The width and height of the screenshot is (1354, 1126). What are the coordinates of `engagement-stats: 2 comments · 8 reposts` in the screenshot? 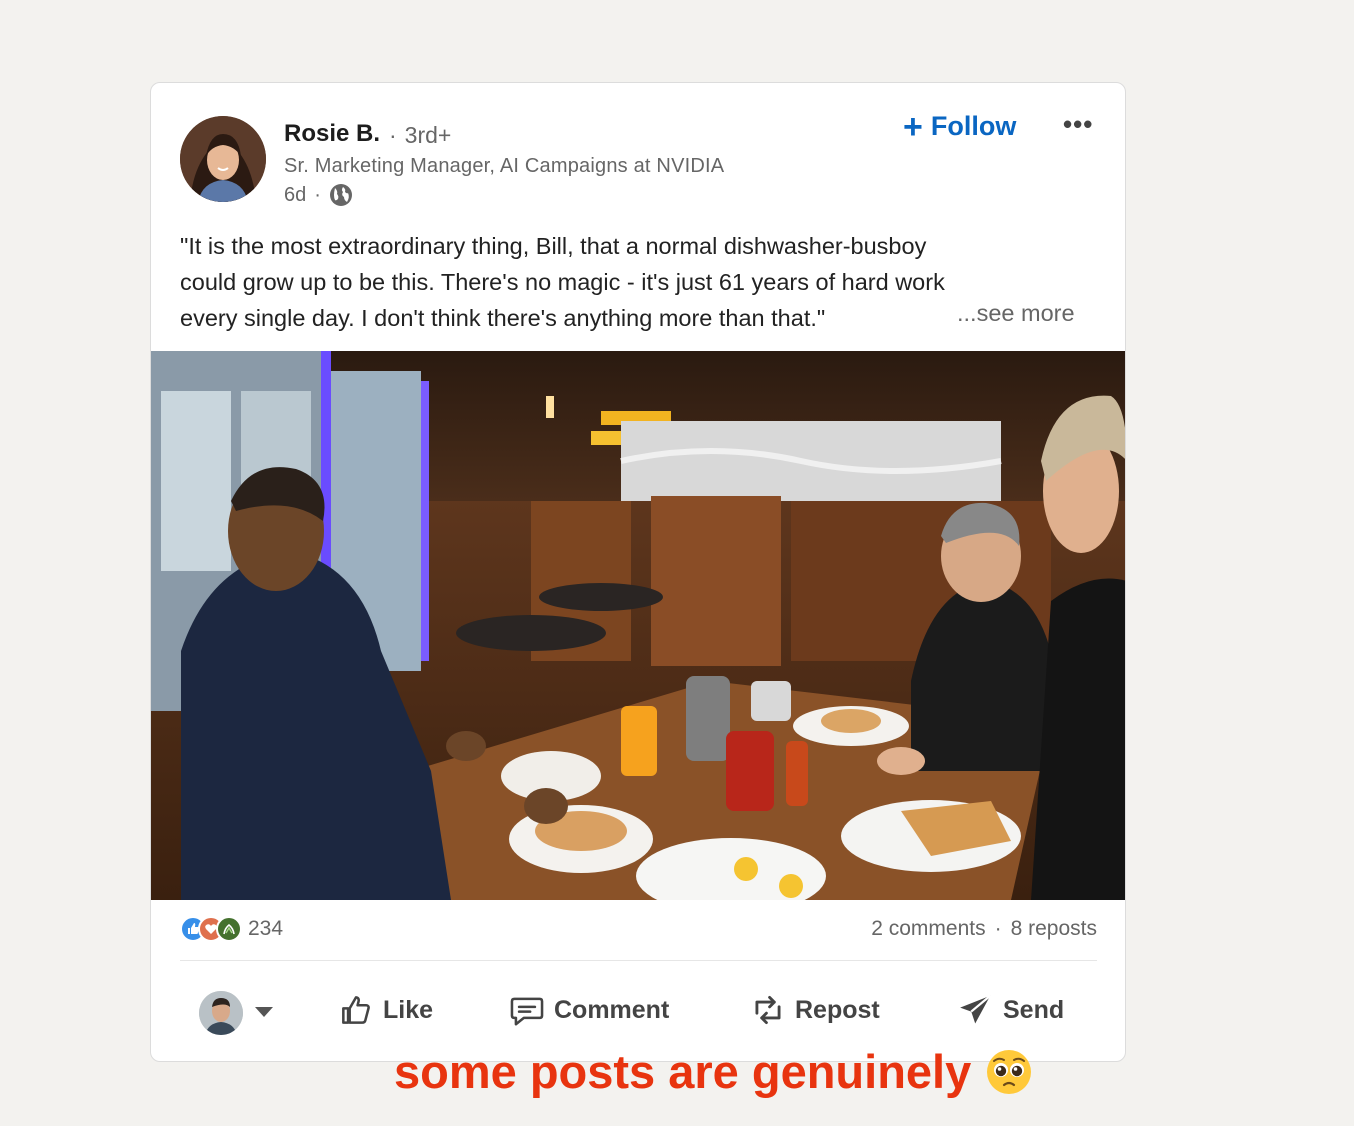 It's located at (984, 929).